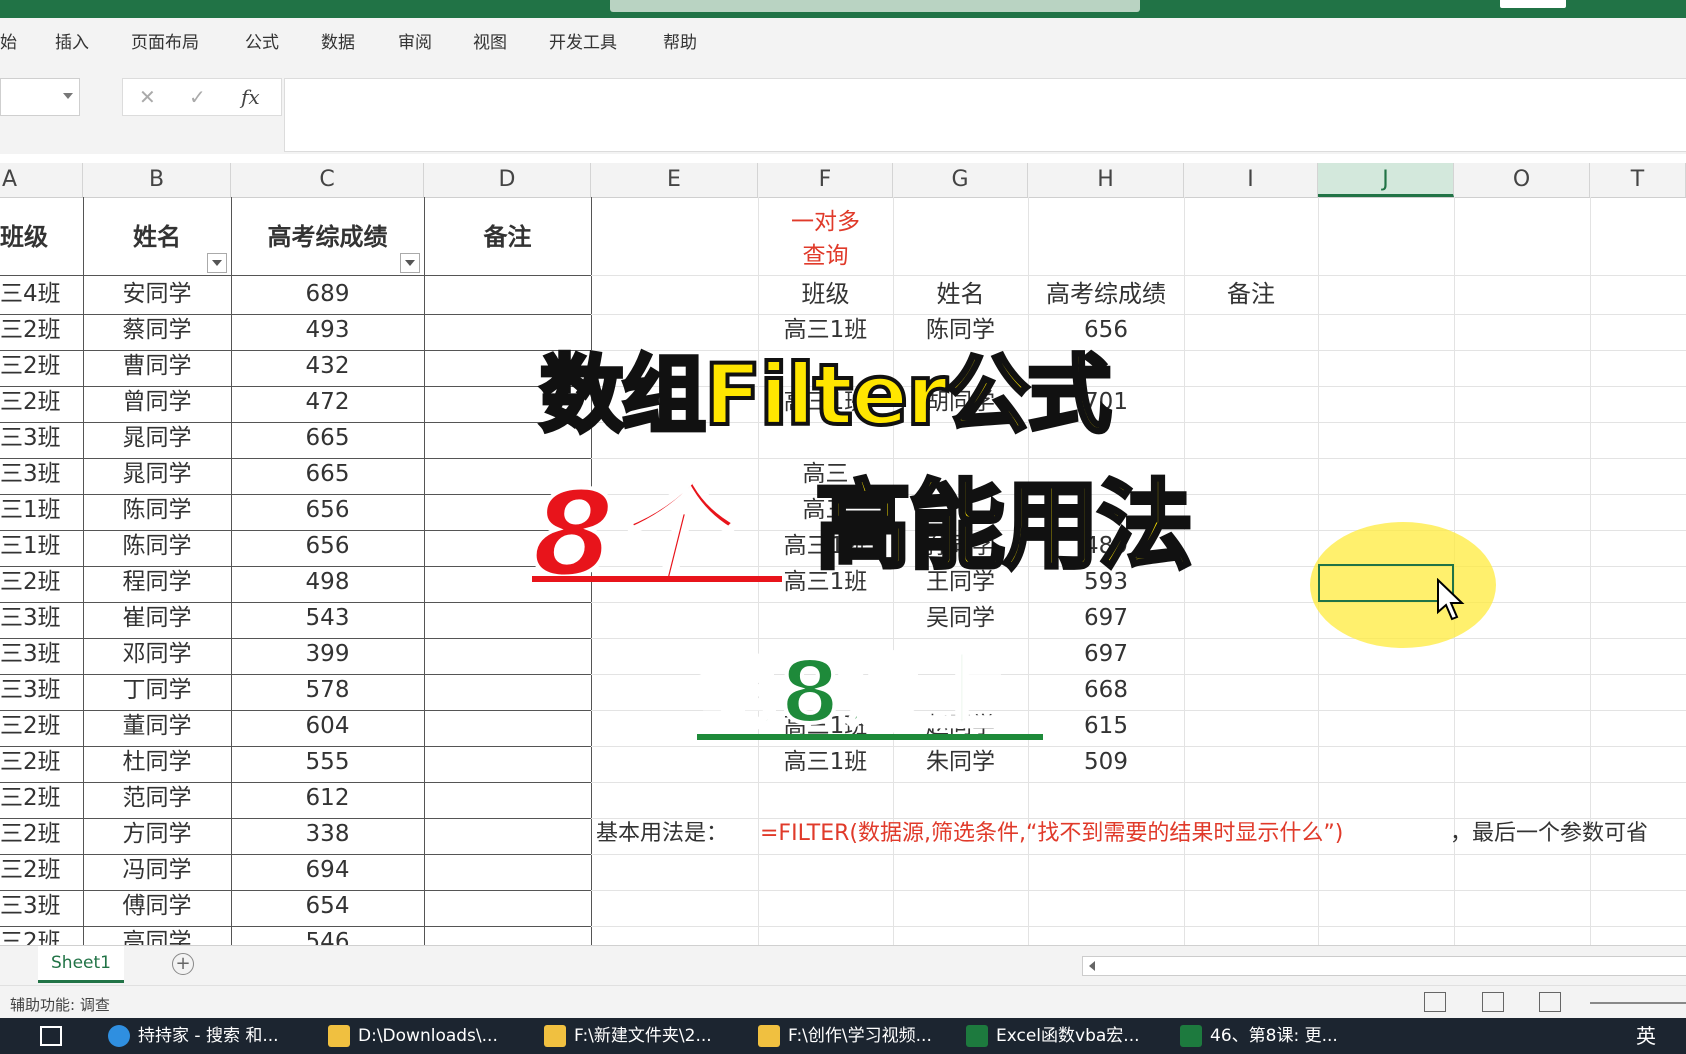 The width and height of the screenshot is (1686, 1054). What do you see at coordinates (1106, 180) in the screenshot?
I see `column-header-h: H` at bounding box center [1106, 180].